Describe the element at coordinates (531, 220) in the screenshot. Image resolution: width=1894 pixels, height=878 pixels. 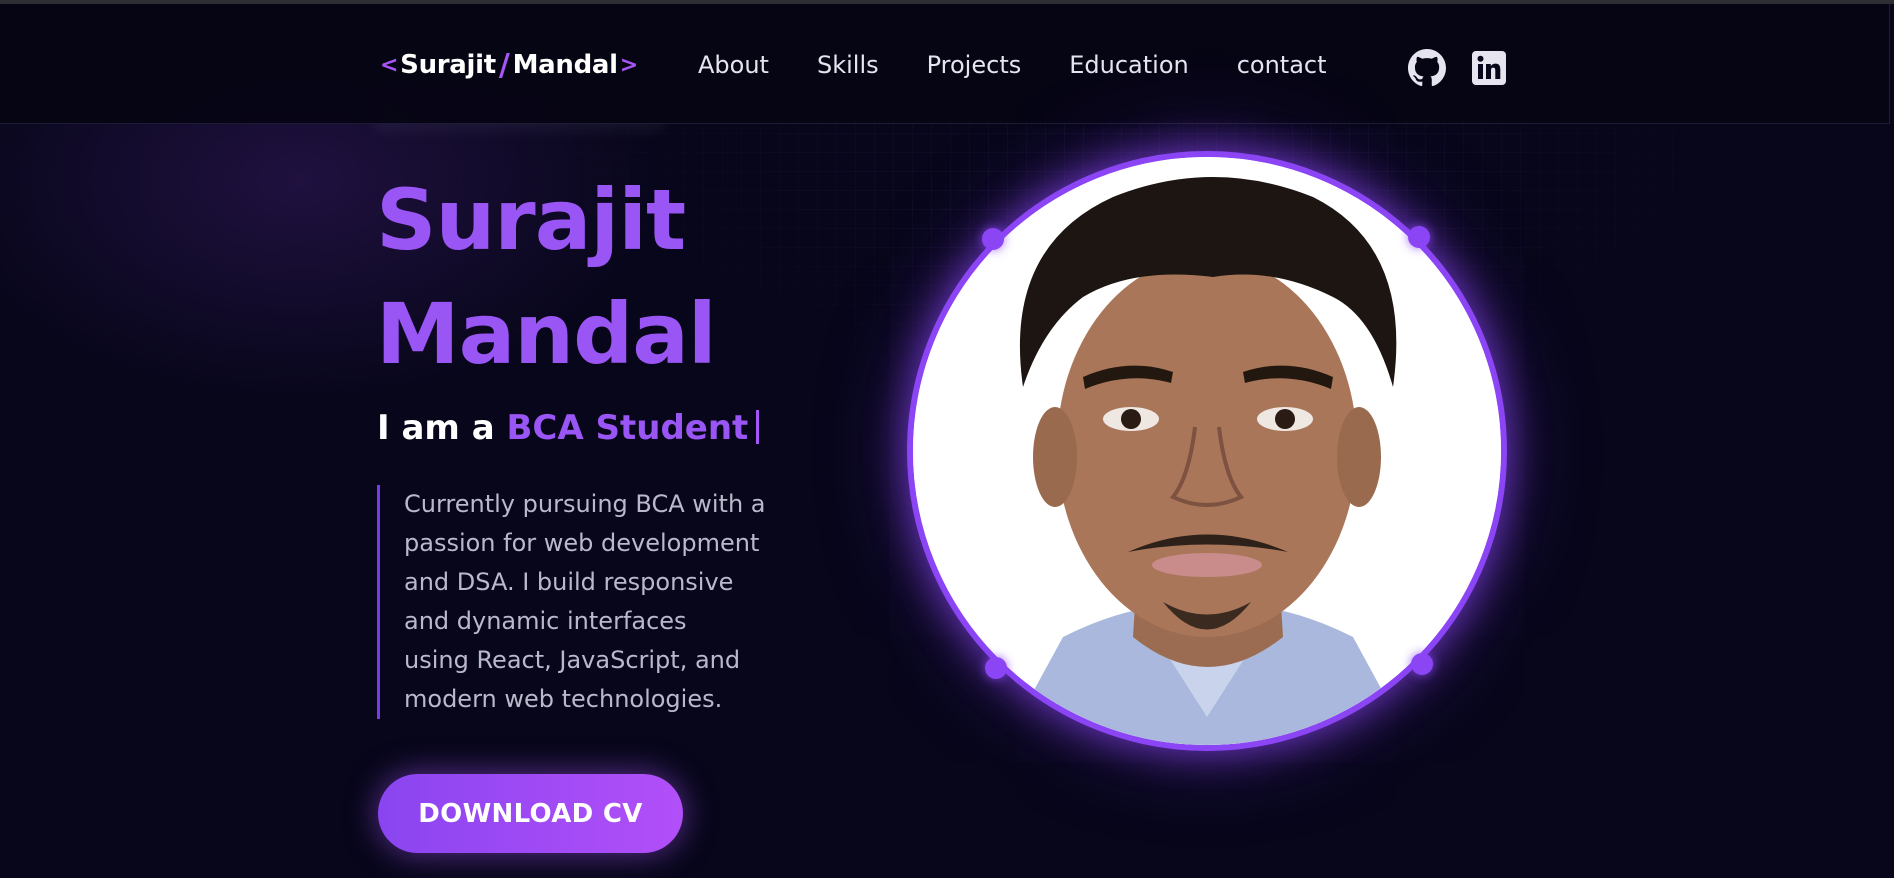
I see `hero-name-first: Surajit` at that location.